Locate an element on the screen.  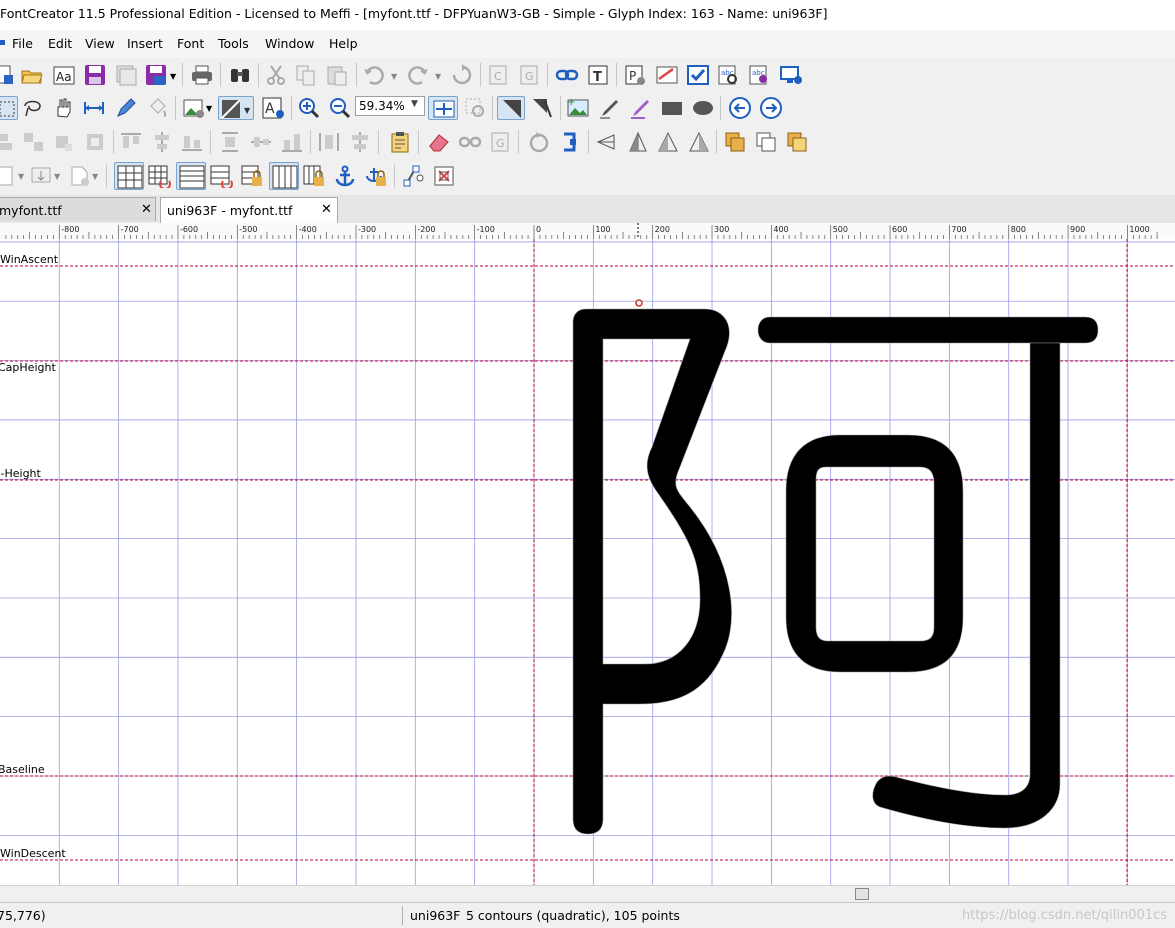
align-bottom-icon is located at coordinates (192, 142).